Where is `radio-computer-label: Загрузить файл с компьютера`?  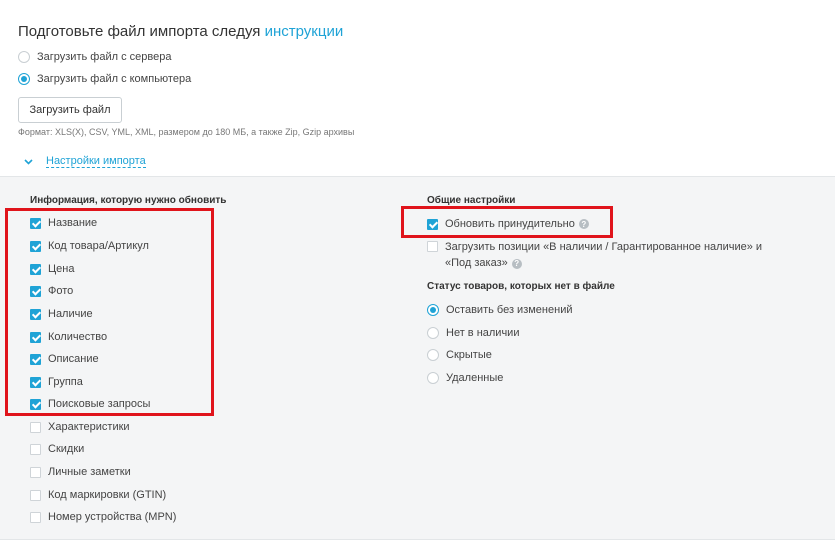 radio-computer-label: Загрузить файл с компьютера is located at coordinates (114, 79).